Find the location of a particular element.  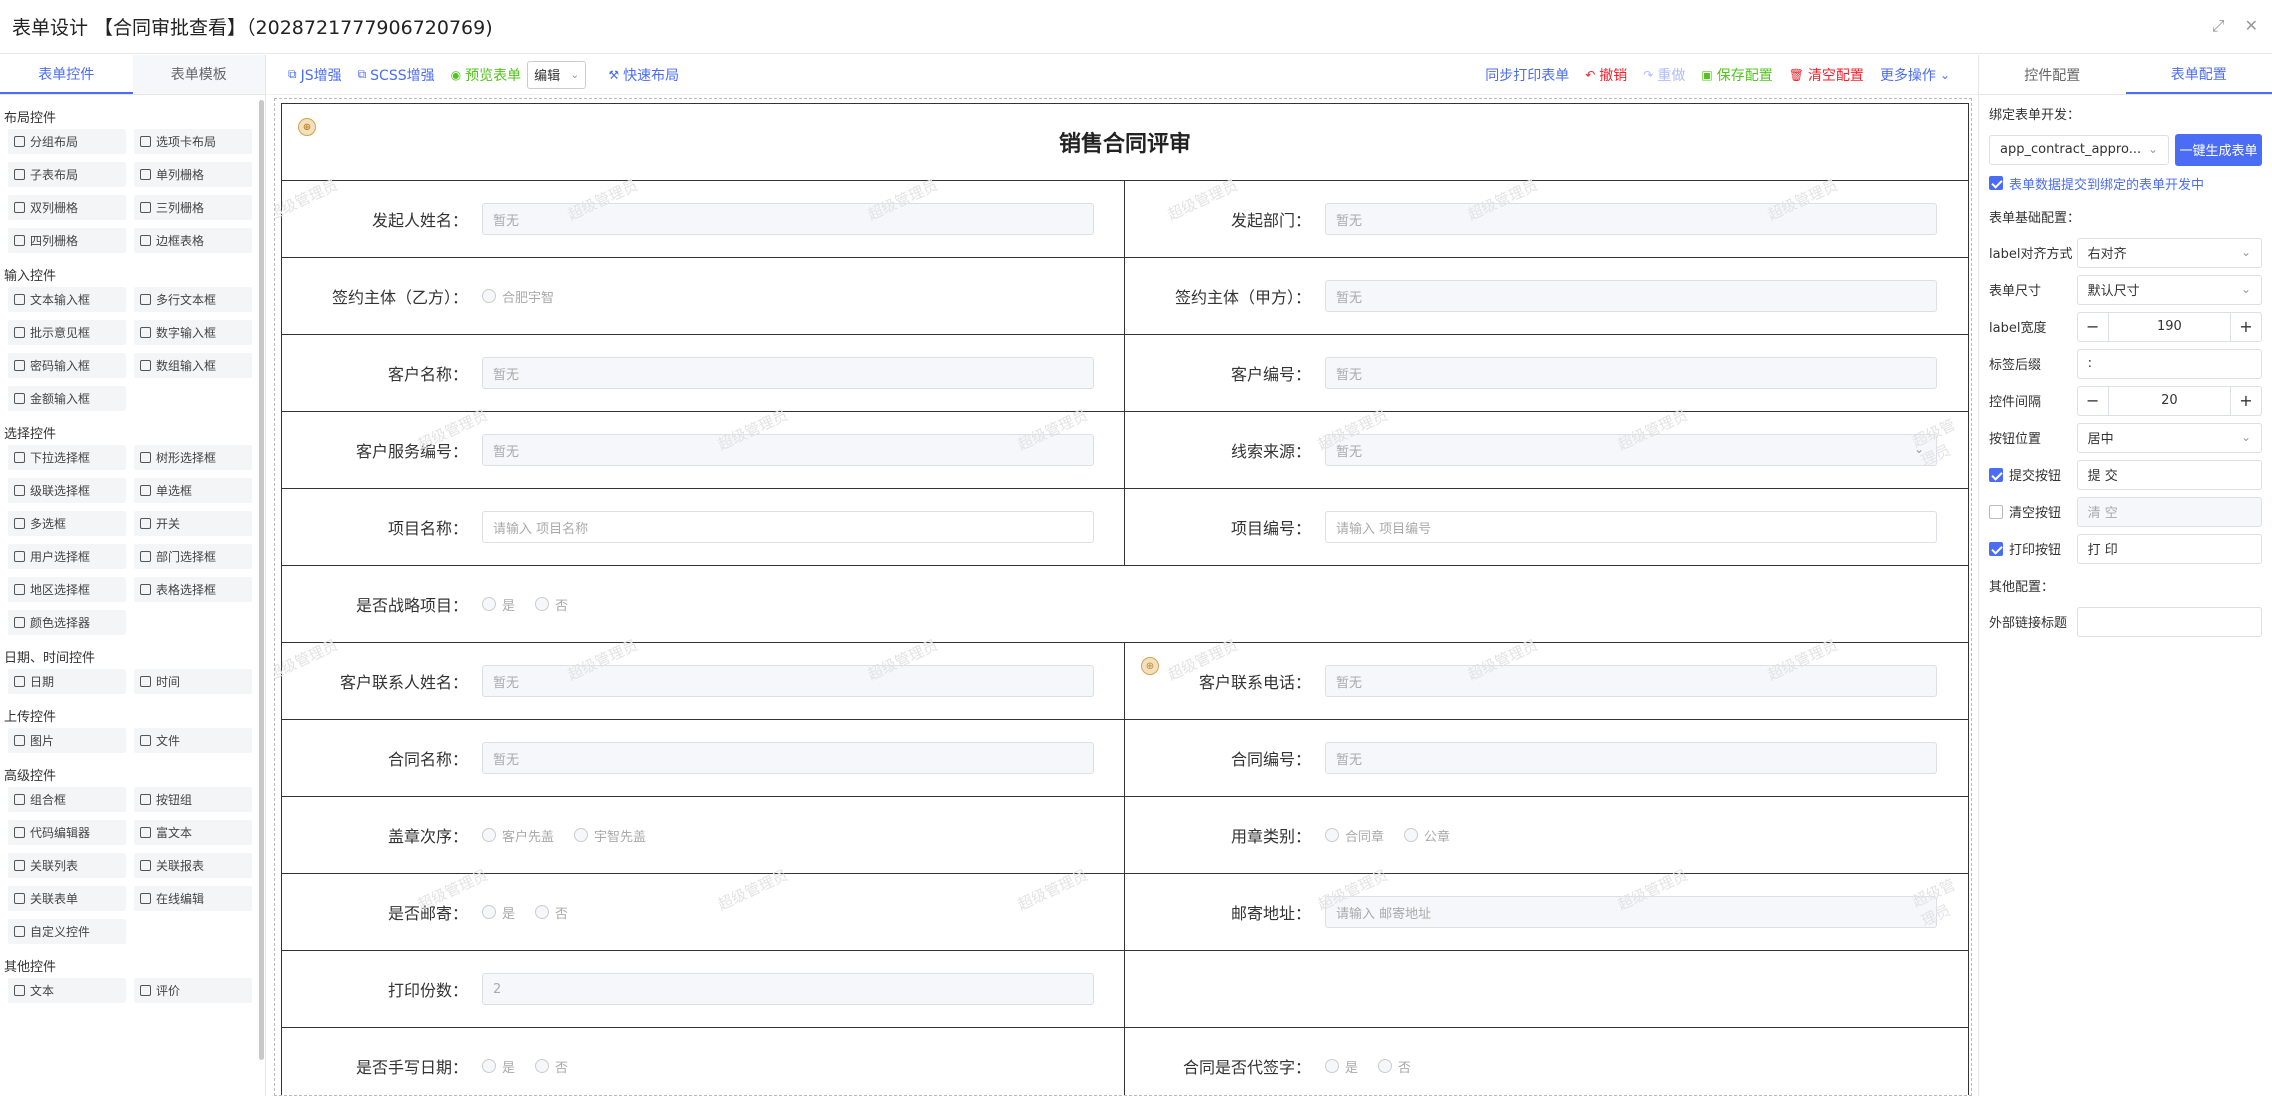

control-item: 文本输入框 is located at coordinates (67, 299).